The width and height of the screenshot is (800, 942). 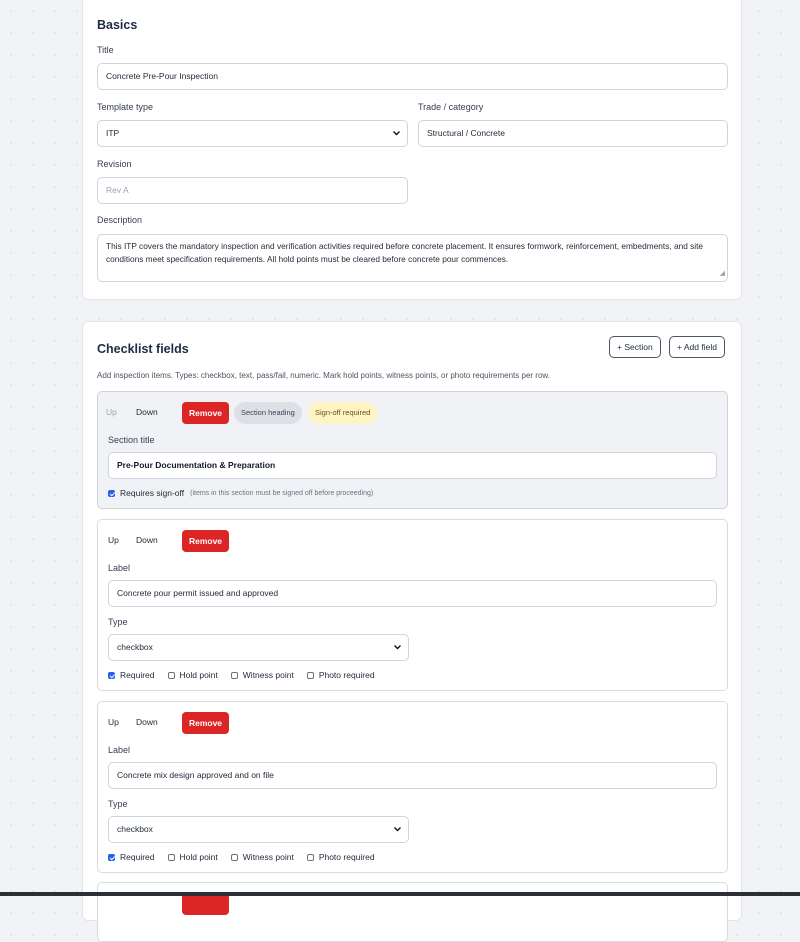 What do you see at coordinates (120, 220) in the screenshot?
I see `description-label: Description` at bounding box center [120, 220].